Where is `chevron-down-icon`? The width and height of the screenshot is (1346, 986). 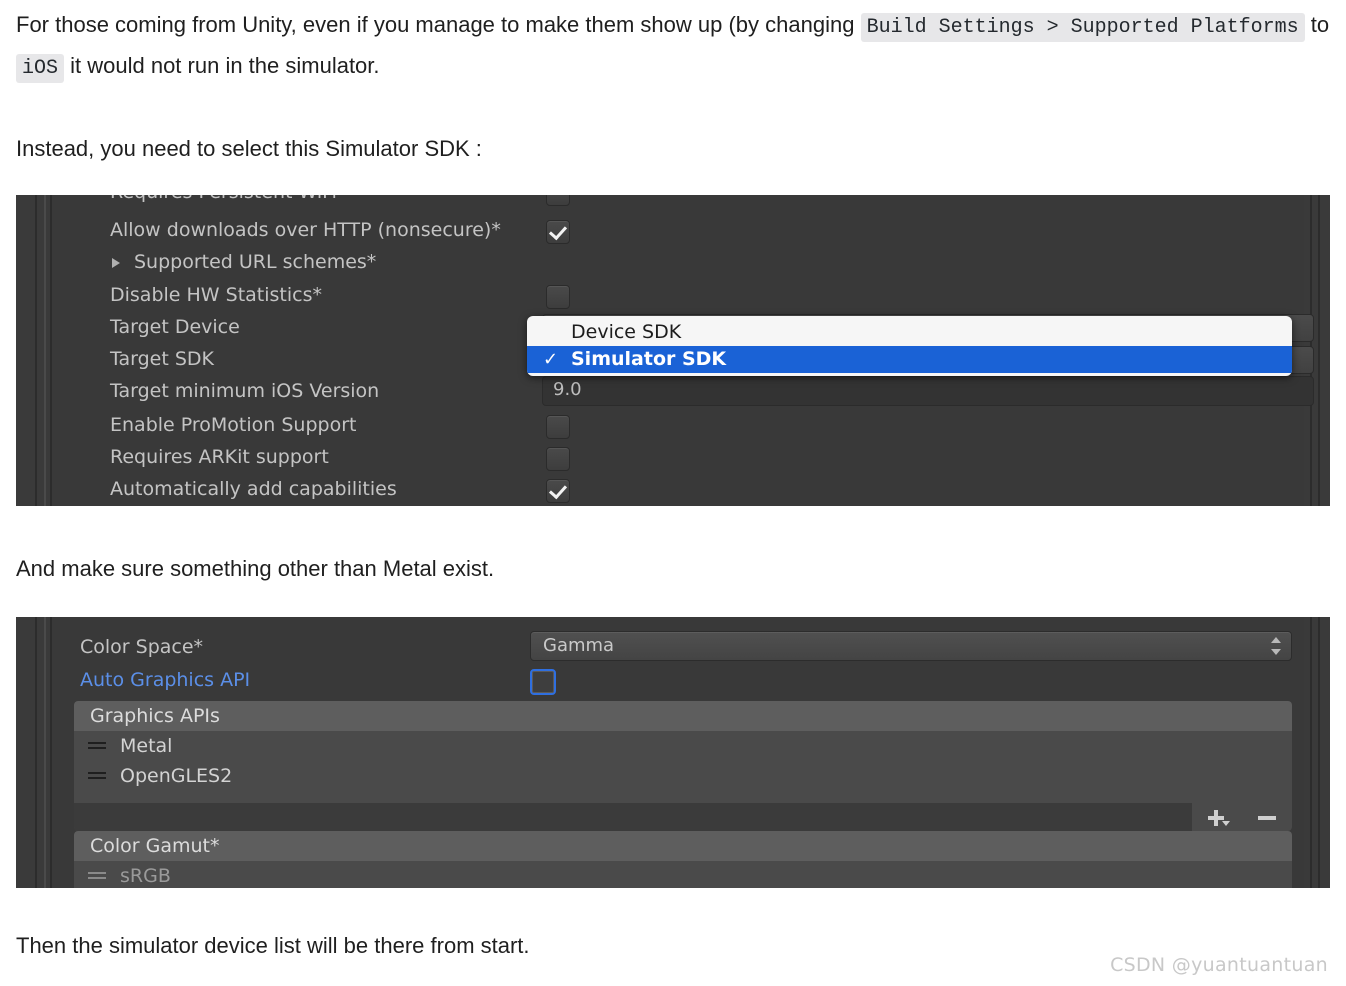 chevron-down-icon is located at coordinates (1226, 823).